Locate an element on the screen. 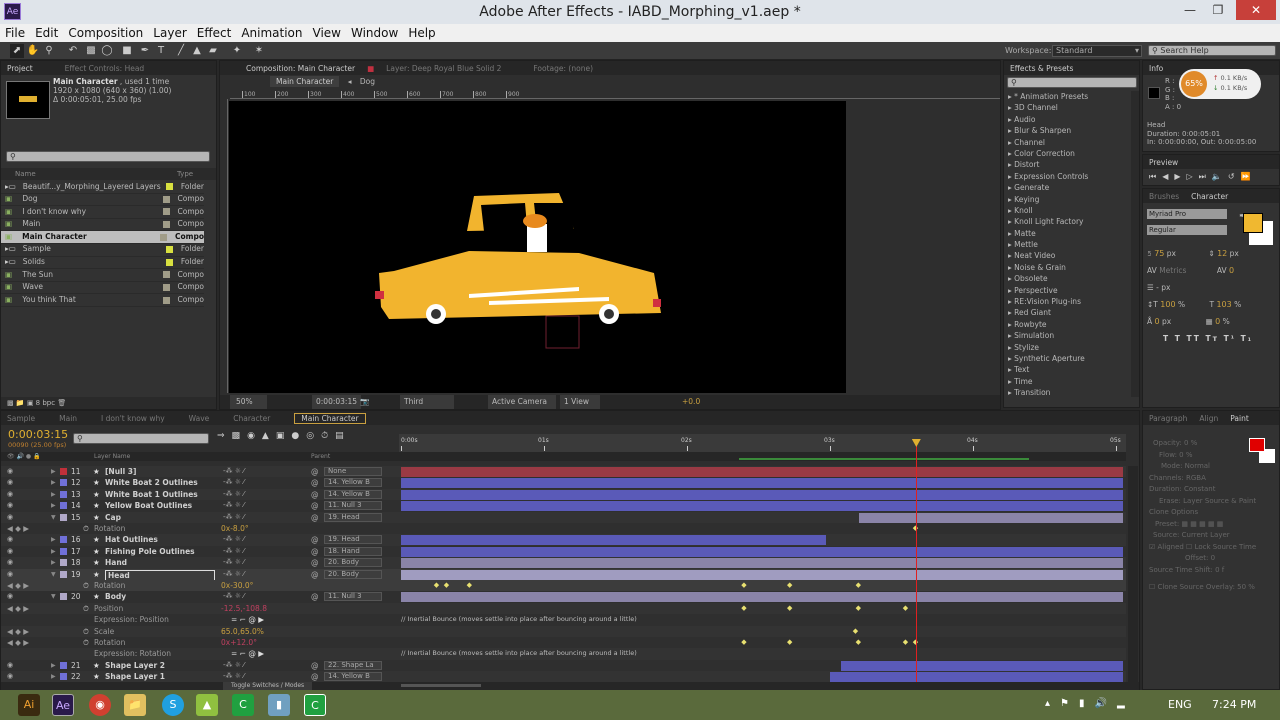  layer-name: Hat Outlines is located at coordinates (131, 539).